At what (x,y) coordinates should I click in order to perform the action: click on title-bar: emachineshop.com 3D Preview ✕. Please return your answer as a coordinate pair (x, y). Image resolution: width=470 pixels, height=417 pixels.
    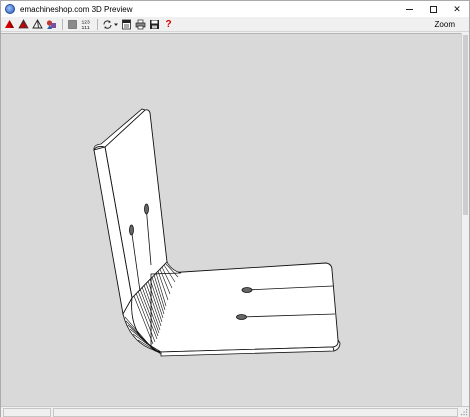
    Looking at the image, I should click on (235, 9).